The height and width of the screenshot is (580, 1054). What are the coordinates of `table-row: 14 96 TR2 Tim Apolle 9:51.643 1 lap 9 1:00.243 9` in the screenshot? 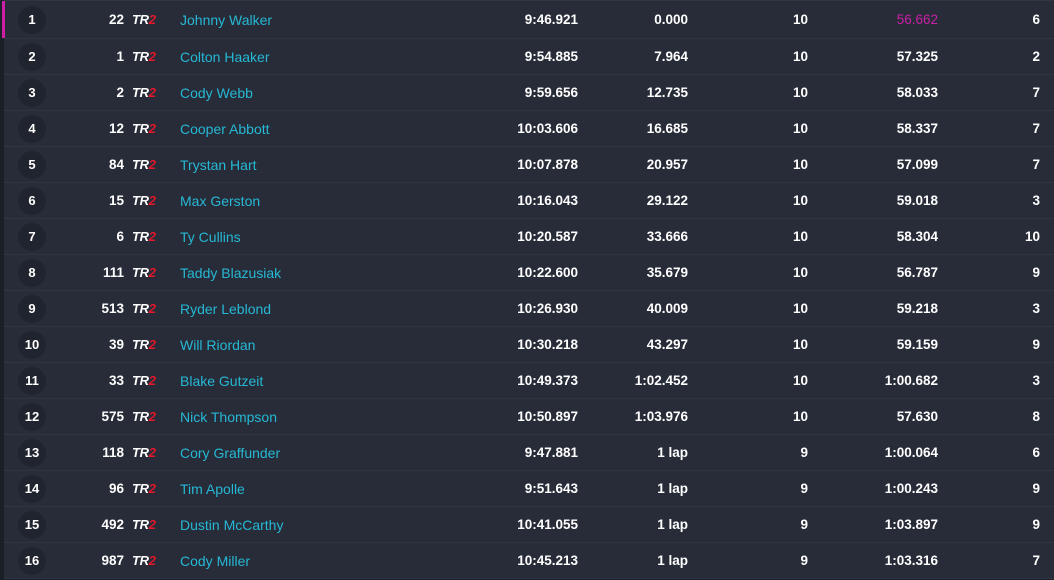 It's located at (529, 489).